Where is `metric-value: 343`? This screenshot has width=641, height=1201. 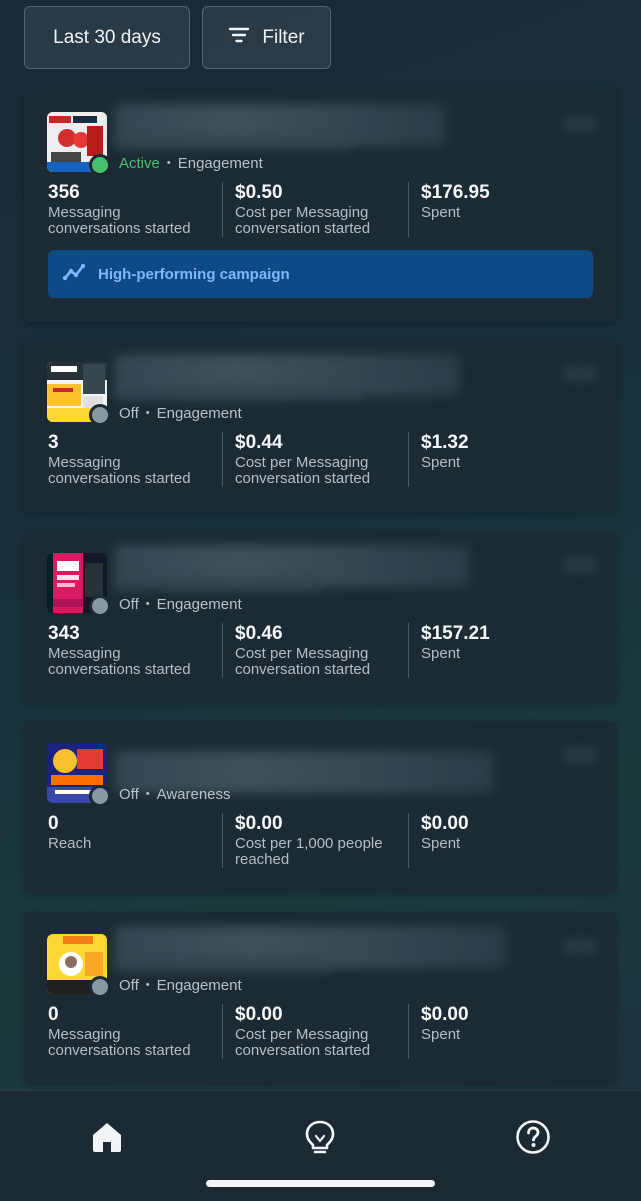
metric-value: 343 is located at coordinates (64, 633).